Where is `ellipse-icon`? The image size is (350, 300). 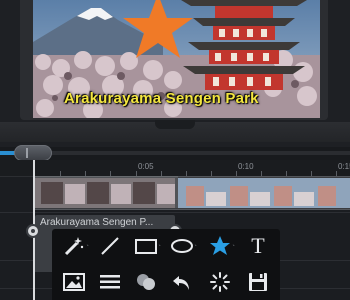
ellipse-icon is located at coordinates (182, 246).